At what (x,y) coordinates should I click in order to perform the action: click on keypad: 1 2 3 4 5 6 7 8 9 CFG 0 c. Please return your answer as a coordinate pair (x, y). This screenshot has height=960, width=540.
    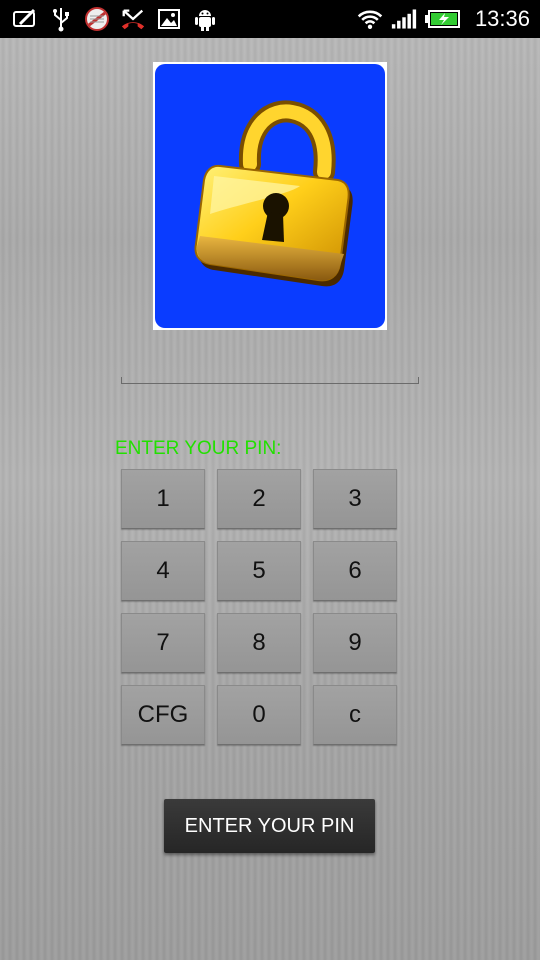
    Looking at the image, I should click on (259, 607).